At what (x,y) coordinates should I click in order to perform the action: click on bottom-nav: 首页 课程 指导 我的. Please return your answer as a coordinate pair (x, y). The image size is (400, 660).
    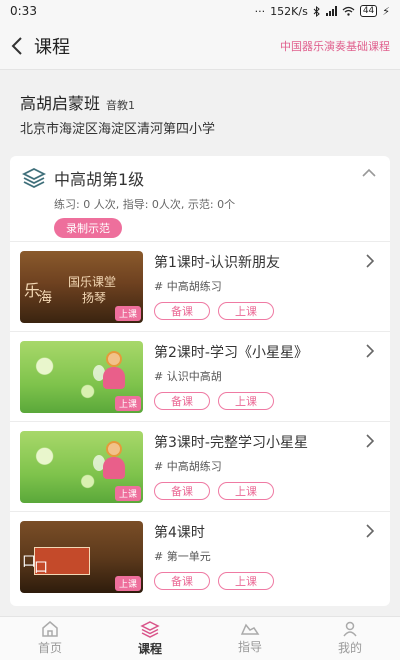
    Looking at the image, I should click on (200, 638).